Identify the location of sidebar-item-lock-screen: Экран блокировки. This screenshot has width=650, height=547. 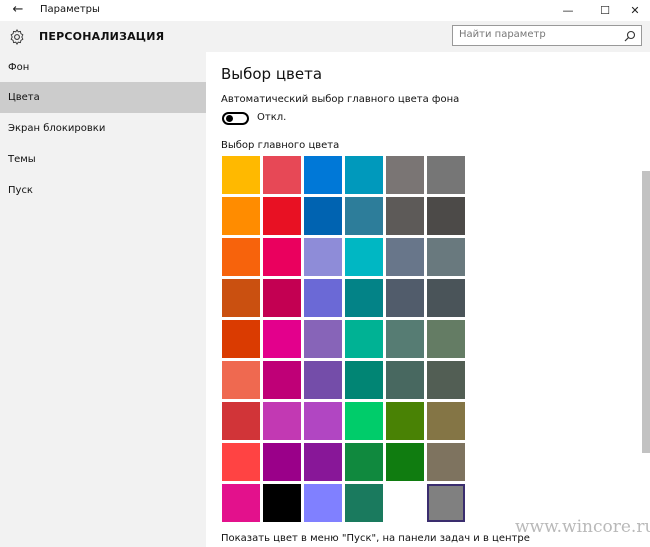
(103, 128).